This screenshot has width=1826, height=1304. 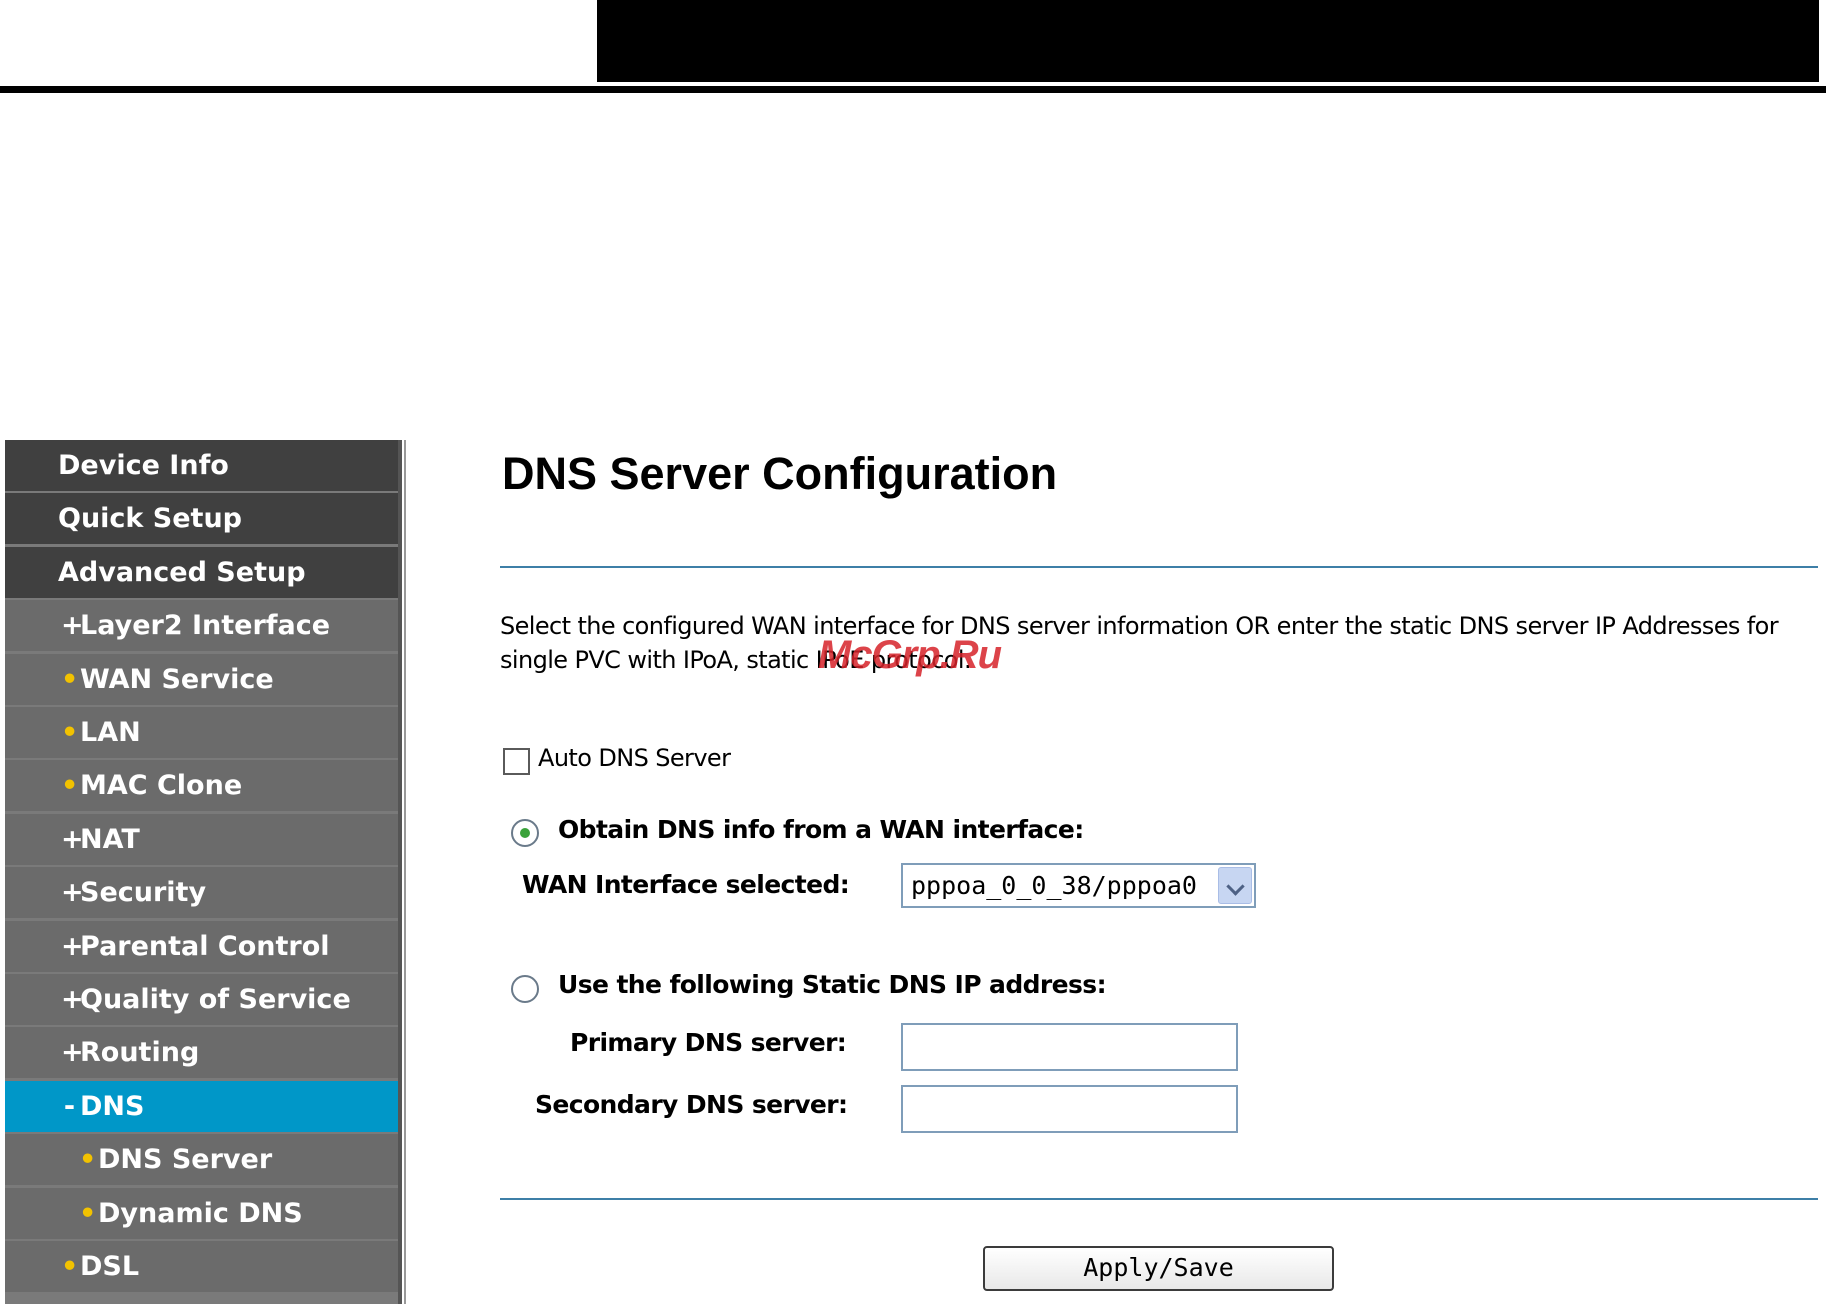 I want to click on sidebar-item-quality-of-service: +Quality of Service, so click(x=201, y=999).